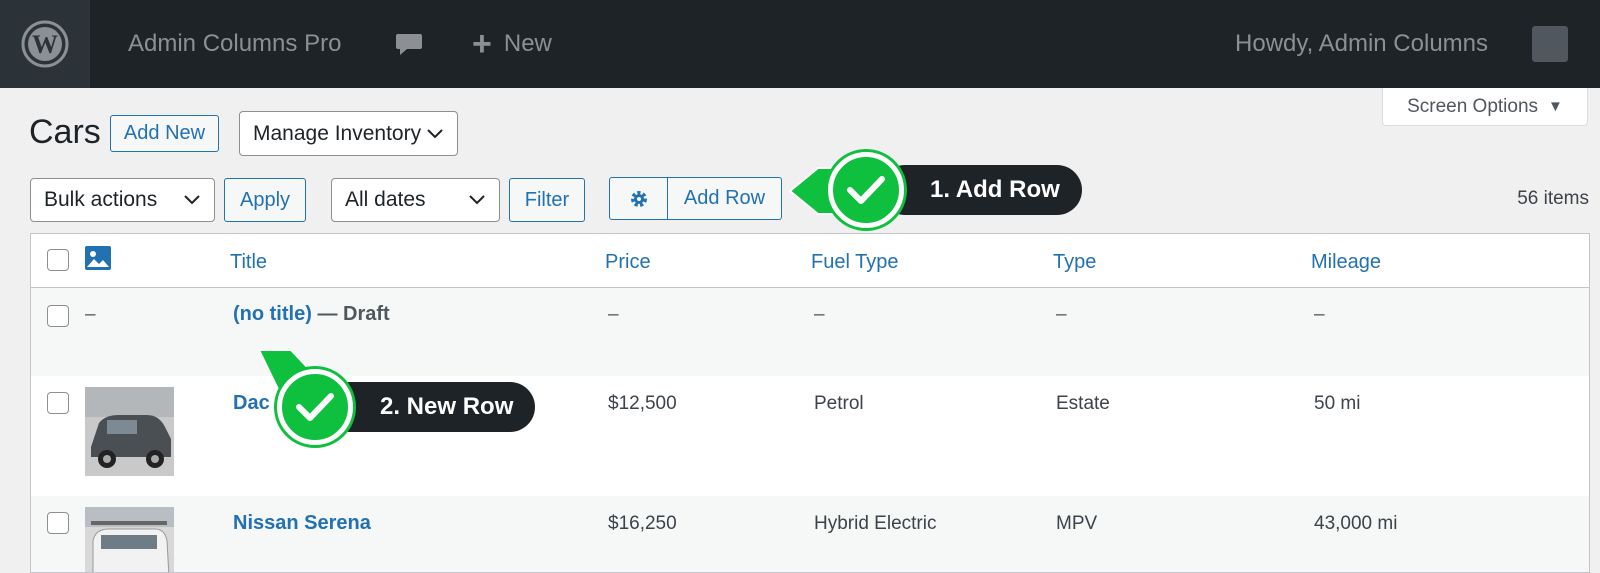  Describe the element at coordinates (1550, 44) in the screenshot. I see `avatar` at that location.